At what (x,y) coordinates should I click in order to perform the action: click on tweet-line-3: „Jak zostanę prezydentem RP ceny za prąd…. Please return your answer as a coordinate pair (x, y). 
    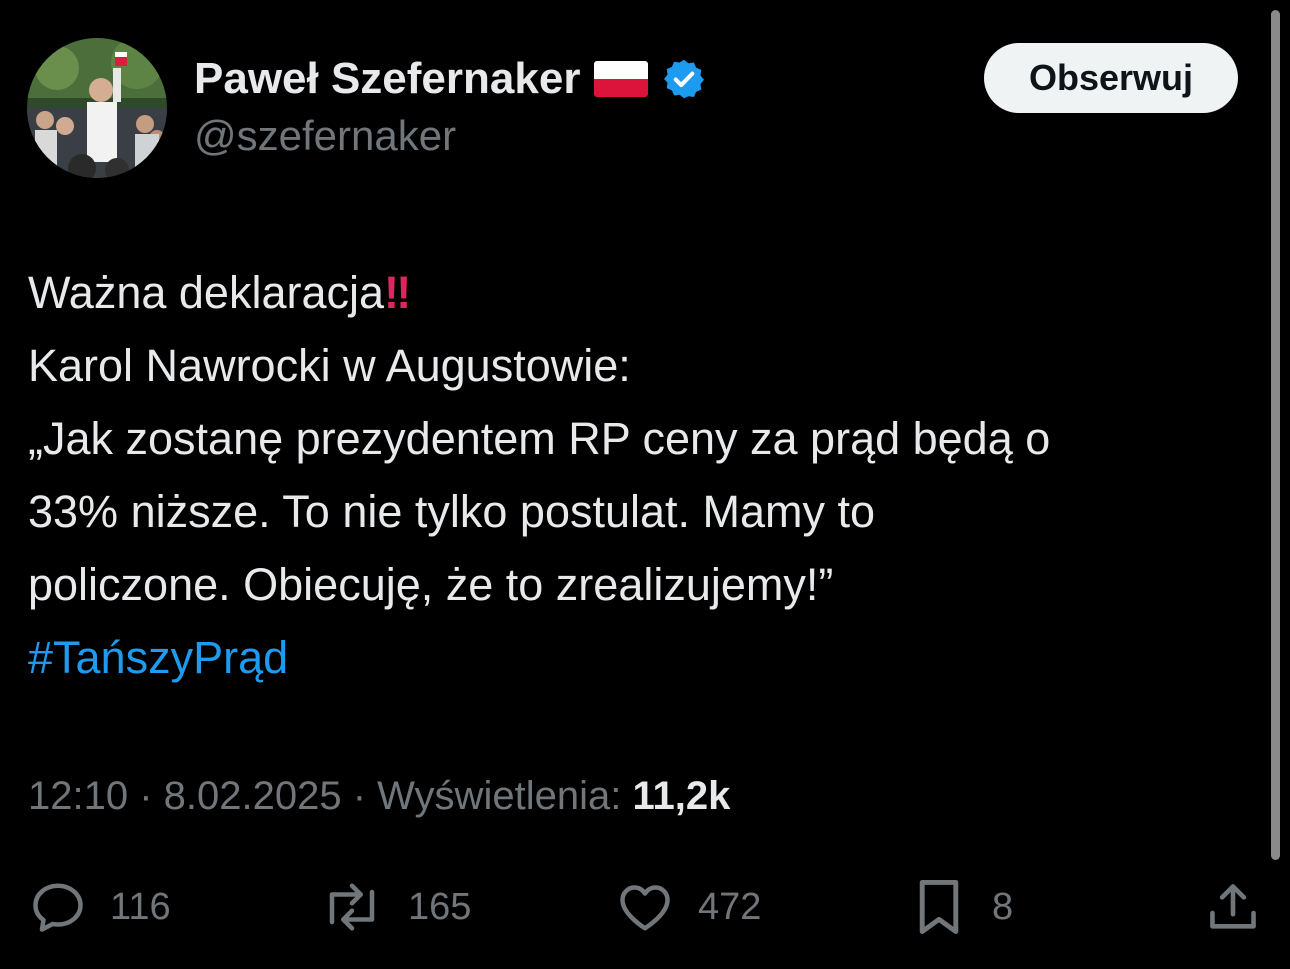
    Looking at the image, I should click on (539, 438).